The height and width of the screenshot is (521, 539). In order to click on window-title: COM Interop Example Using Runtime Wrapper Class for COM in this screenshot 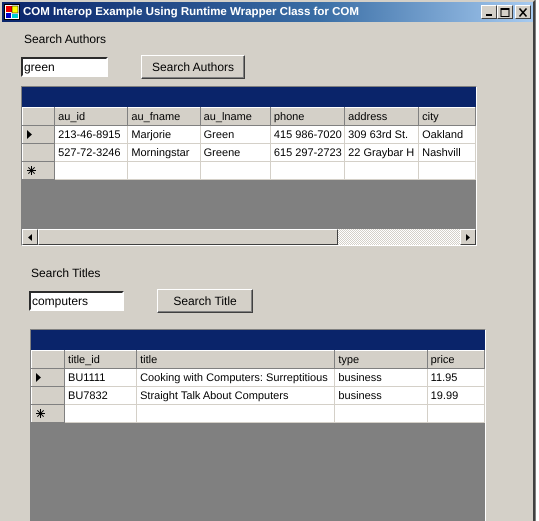, I will do `click(191, 12)`.